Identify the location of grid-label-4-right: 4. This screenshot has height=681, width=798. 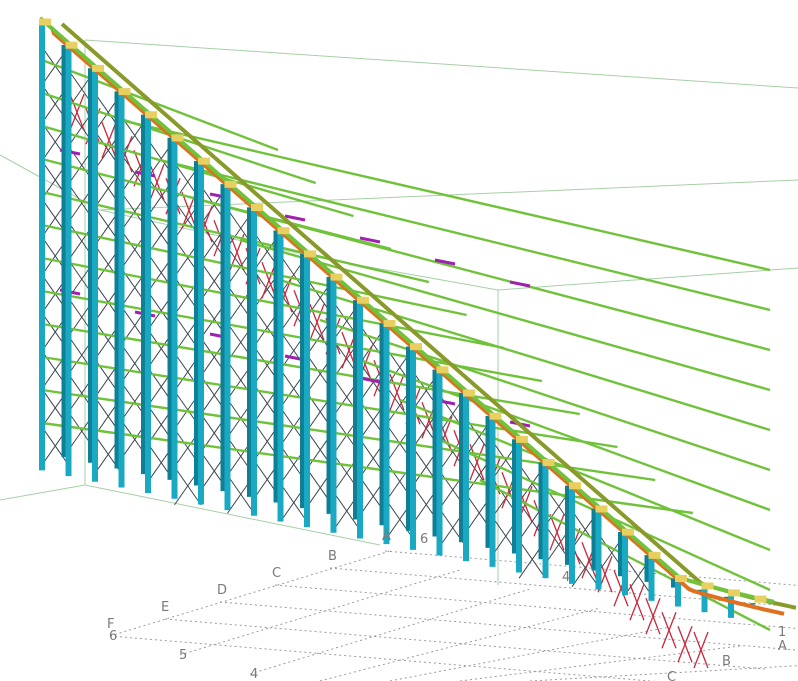
(566, 577).